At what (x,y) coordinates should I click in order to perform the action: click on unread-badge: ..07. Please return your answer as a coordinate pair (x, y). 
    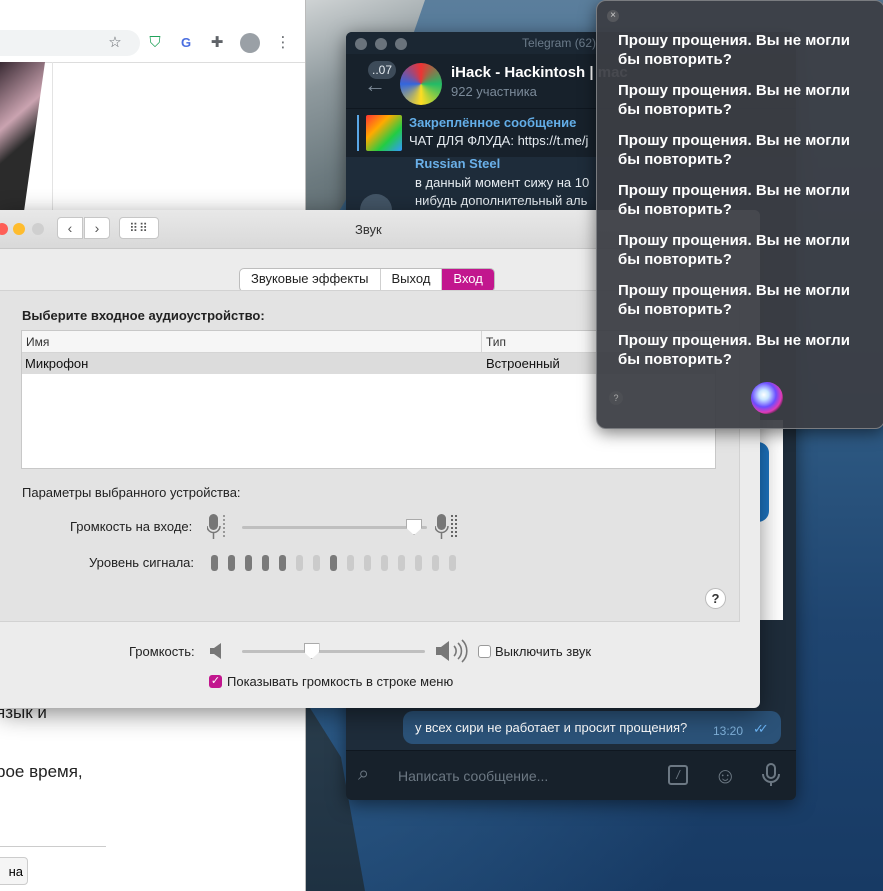
    Looking at the image, I should click on (382, 70).